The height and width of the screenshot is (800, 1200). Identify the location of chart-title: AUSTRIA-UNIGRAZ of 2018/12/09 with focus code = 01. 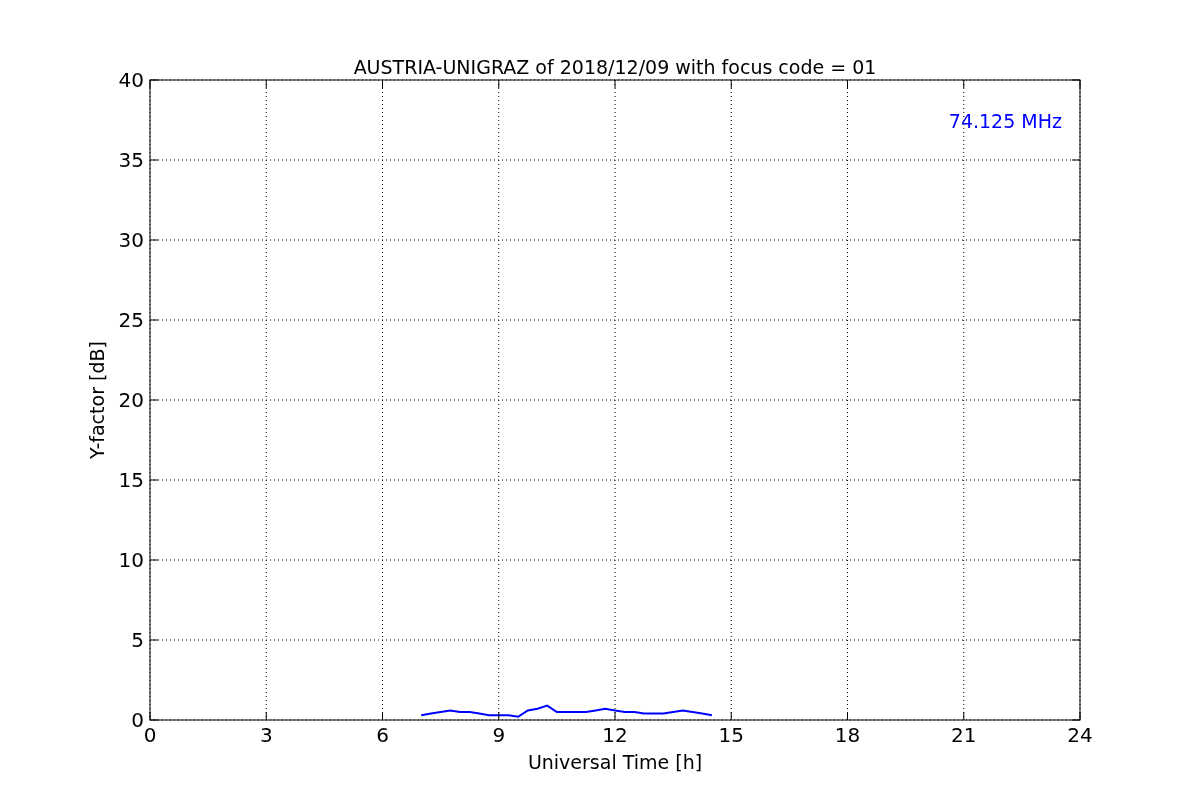
(615, 67).